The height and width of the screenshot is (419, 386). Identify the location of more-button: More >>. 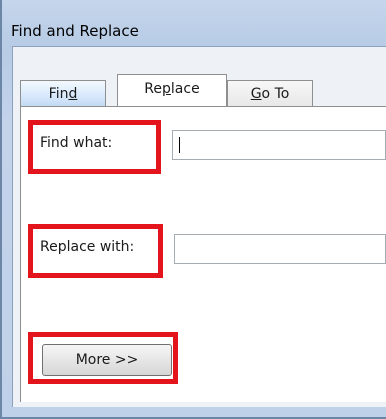
(107, 360).